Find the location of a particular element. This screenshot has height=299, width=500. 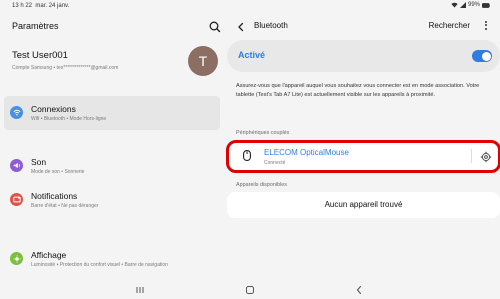

gear-icon is located at coordinates (486, 157).